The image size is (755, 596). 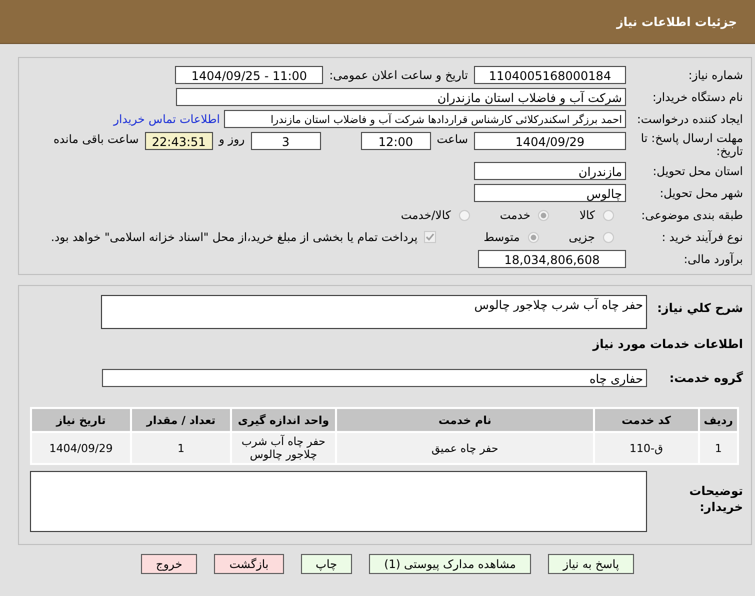 I want to click on field-label: شماره نیاز:, so click(x=715, y=75).